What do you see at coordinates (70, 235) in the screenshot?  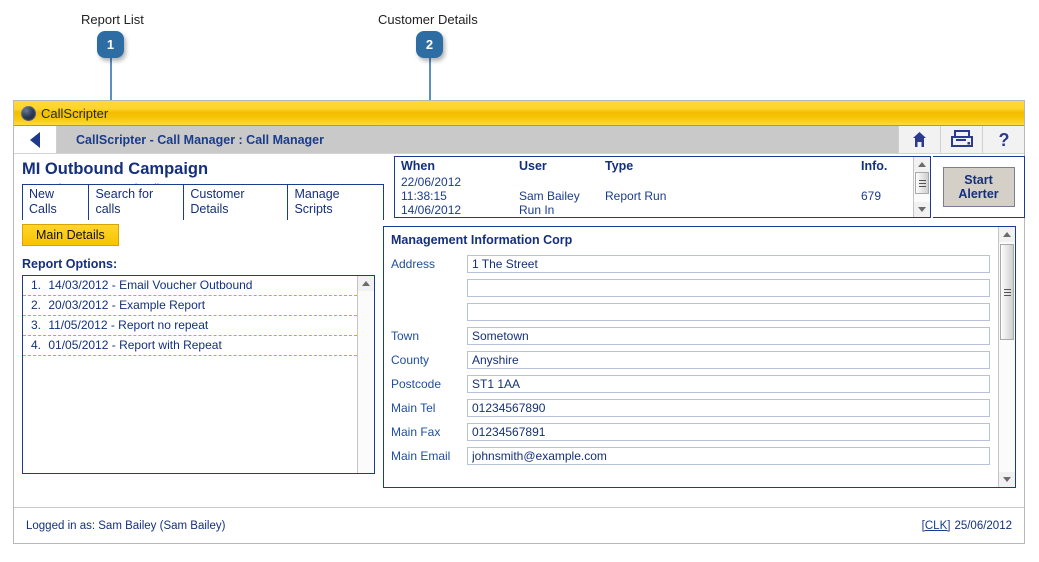 I see `main-details-tab: Main Details` at bounding box center [70, 235].